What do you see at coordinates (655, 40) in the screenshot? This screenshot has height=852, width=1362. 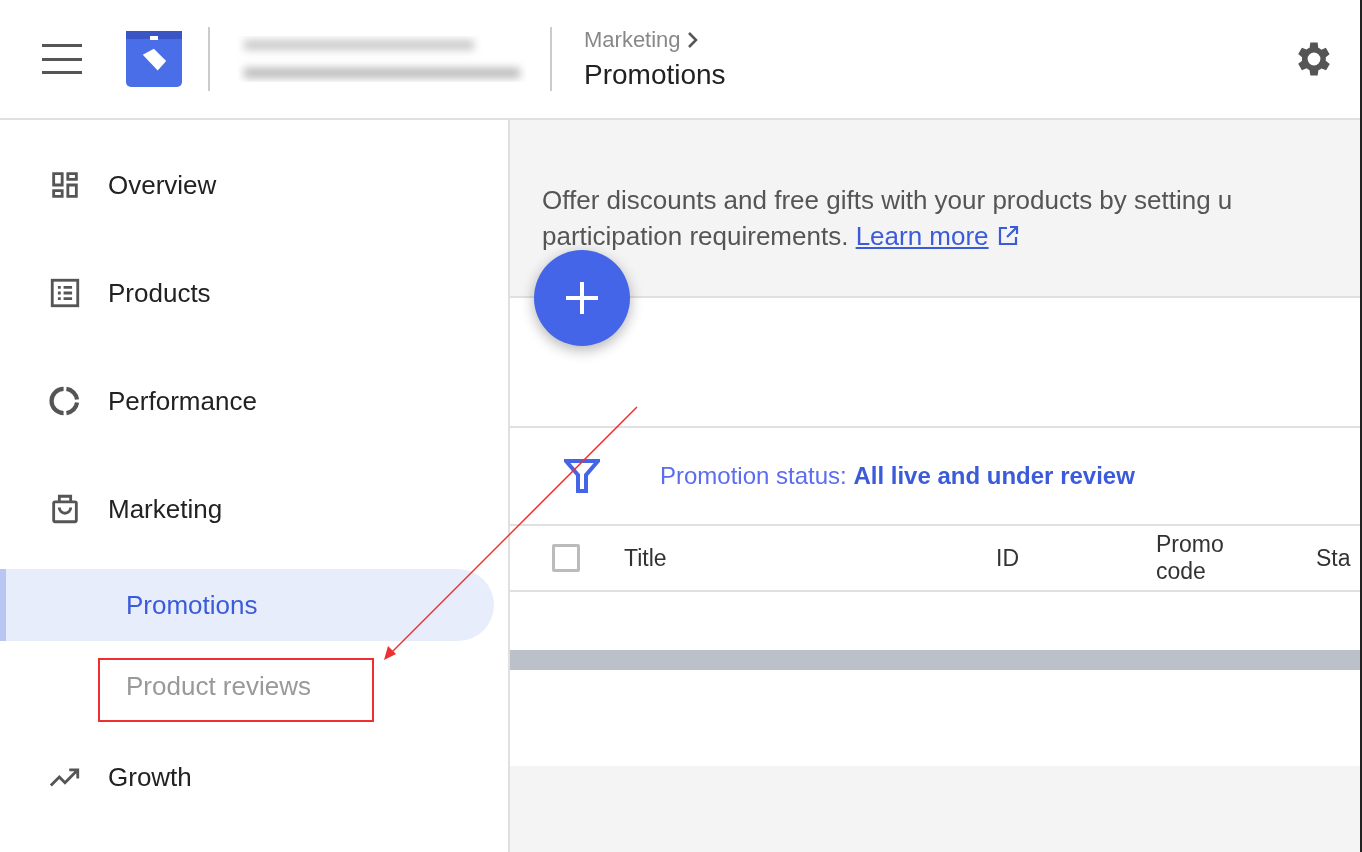 I see `breadcrumb-link: Marketing` at bounding box center [655, 40].